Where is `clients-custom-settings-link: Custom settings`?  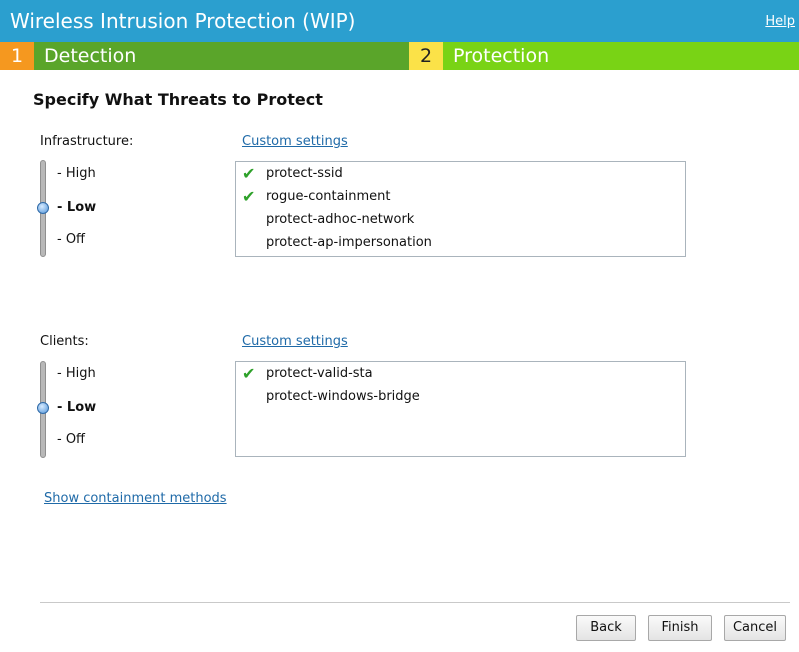
clients-custom-settings-link: Custom settings is located at coordinates (295, 341).